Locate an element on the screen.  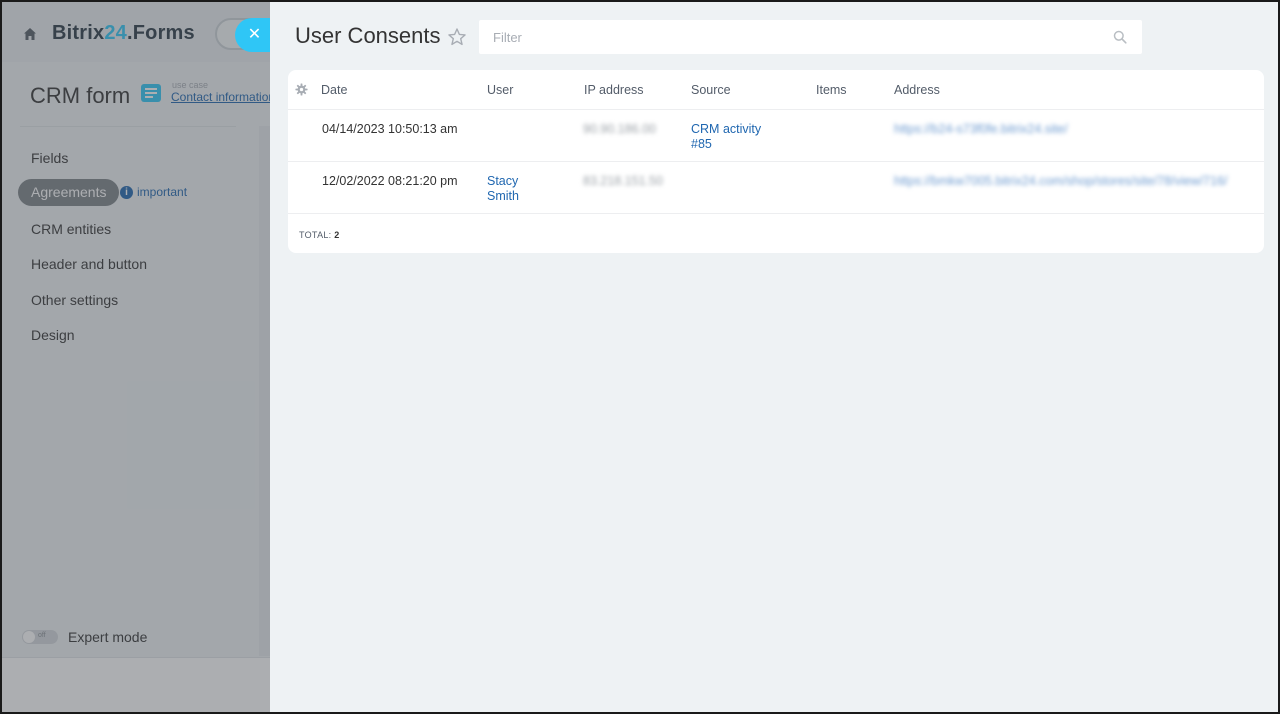
close-icon: ✕ is located at coordinates (254, 34).